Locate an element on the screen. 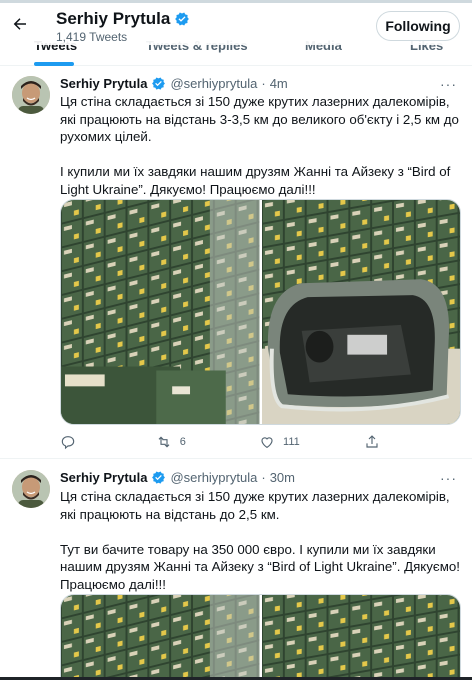 Image resolution: width=472 pixels, height=680 pixels. share-icon is located at coordinates (372, 441).